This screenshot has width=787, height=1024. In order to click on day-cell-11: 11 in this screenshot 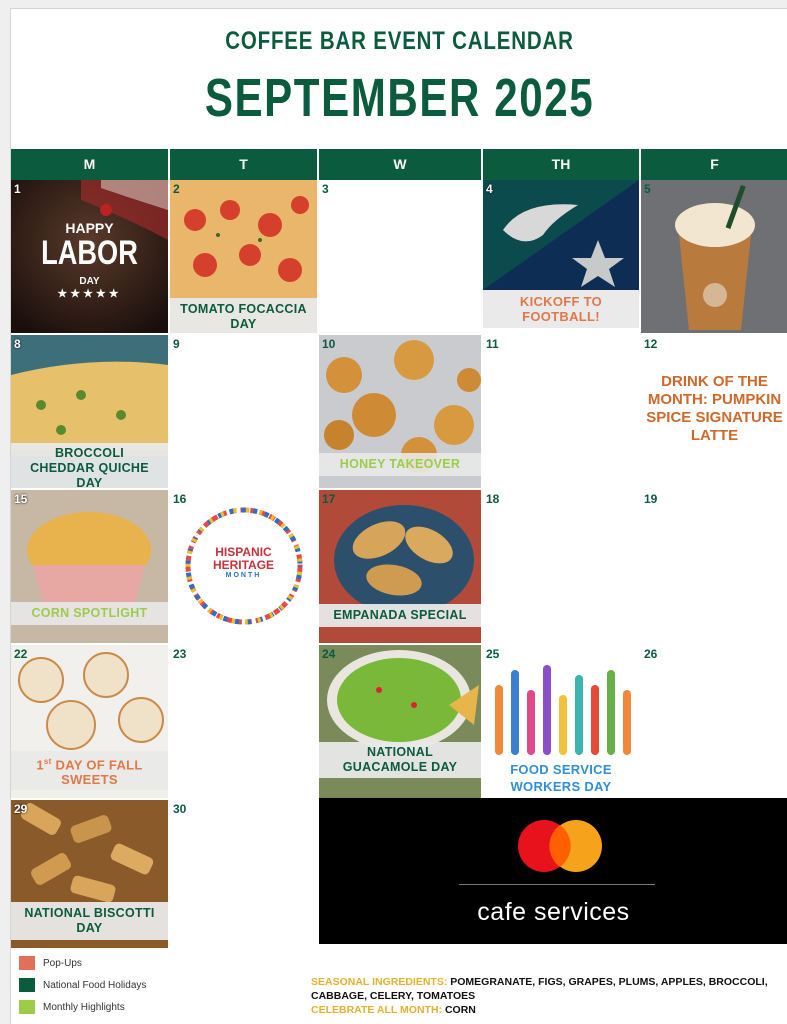, I will do `click(561, 411)`.